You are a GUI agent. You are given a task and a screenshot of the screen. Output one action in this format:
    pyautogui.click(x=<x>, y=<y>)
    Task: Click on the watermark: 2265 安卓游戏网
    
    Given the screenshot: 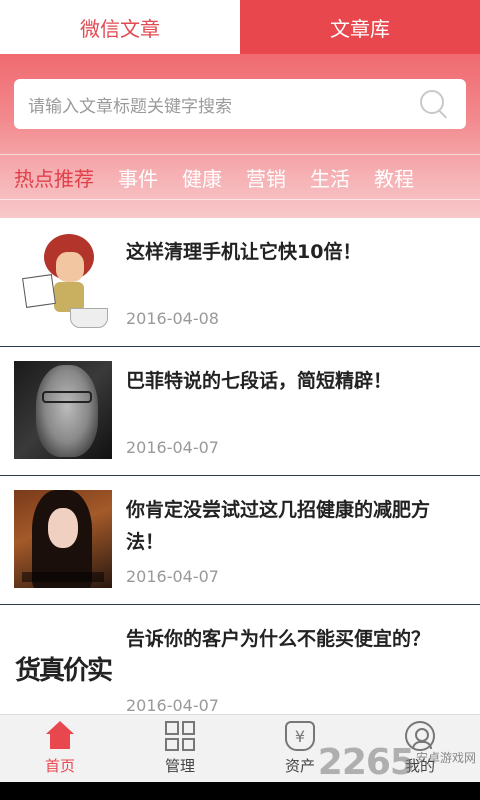 What is the action you would take?
    pyautogui.click(x=397, y=762)
    